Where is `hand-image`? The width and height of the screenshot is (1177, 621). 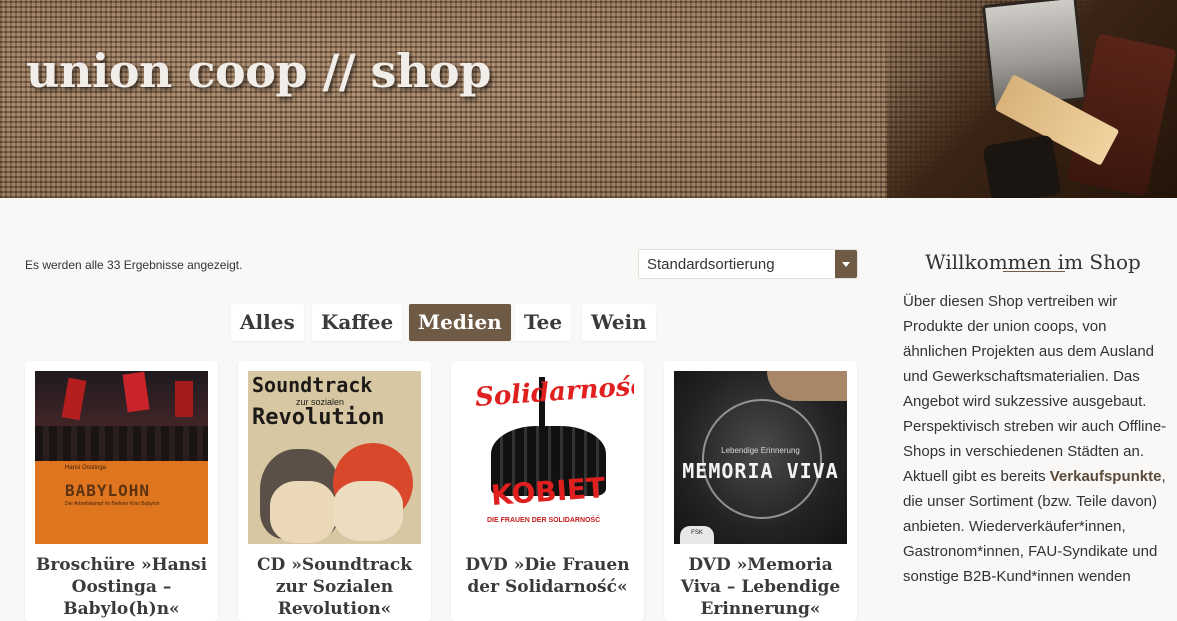
hand-image is located at coordinates (807, 386).